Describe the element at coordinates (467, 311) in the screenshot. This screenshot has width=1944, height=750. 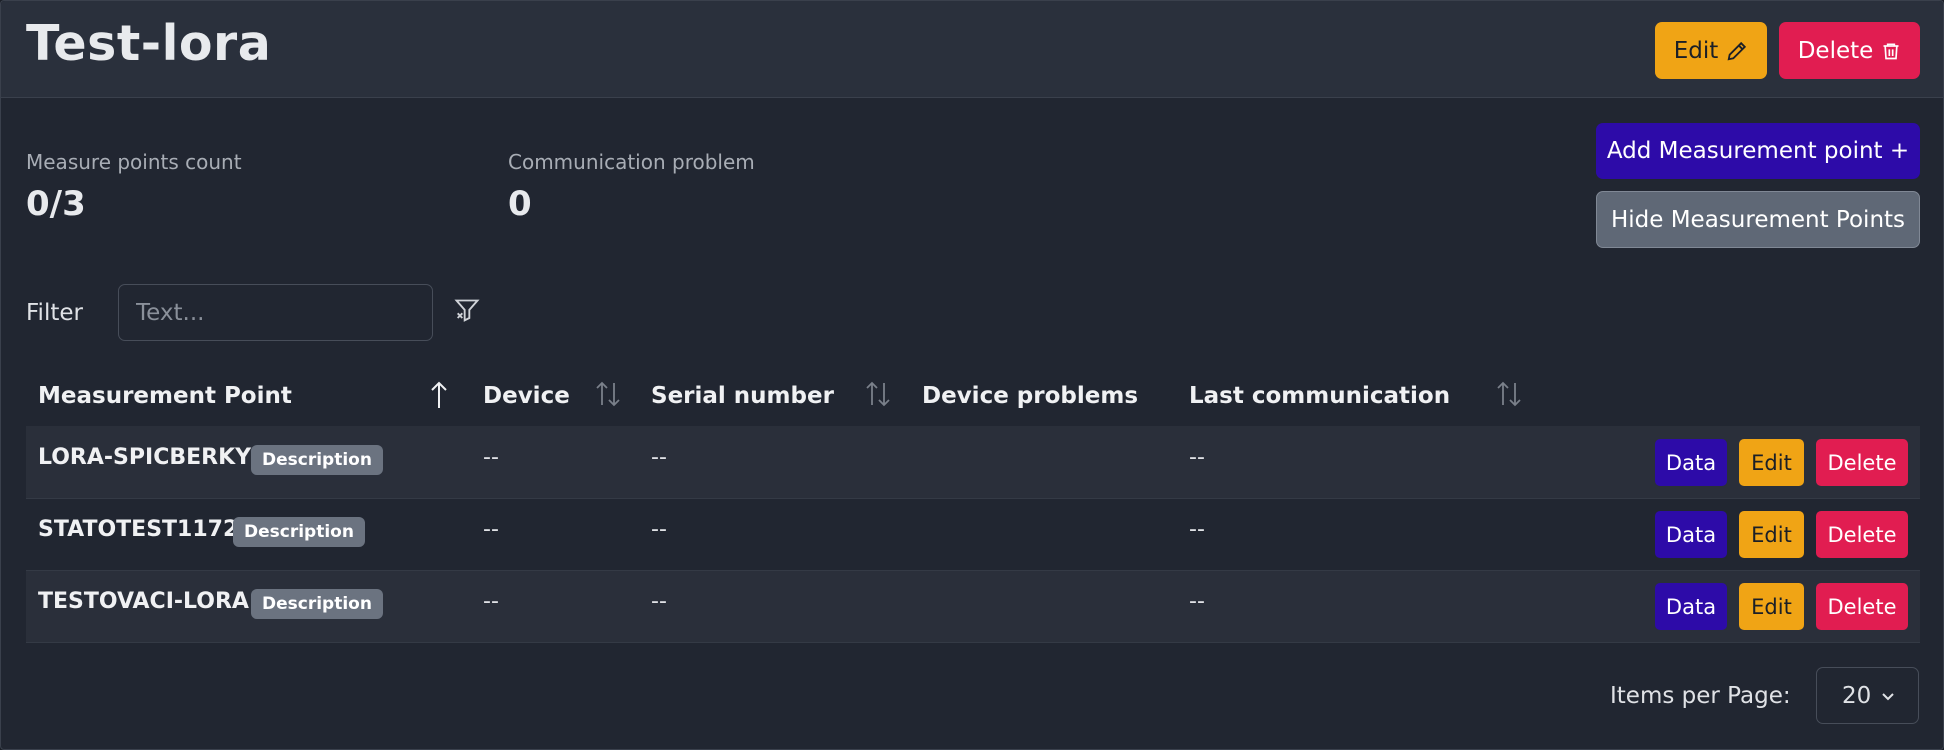
I see `clear-filter-icon` at that location.